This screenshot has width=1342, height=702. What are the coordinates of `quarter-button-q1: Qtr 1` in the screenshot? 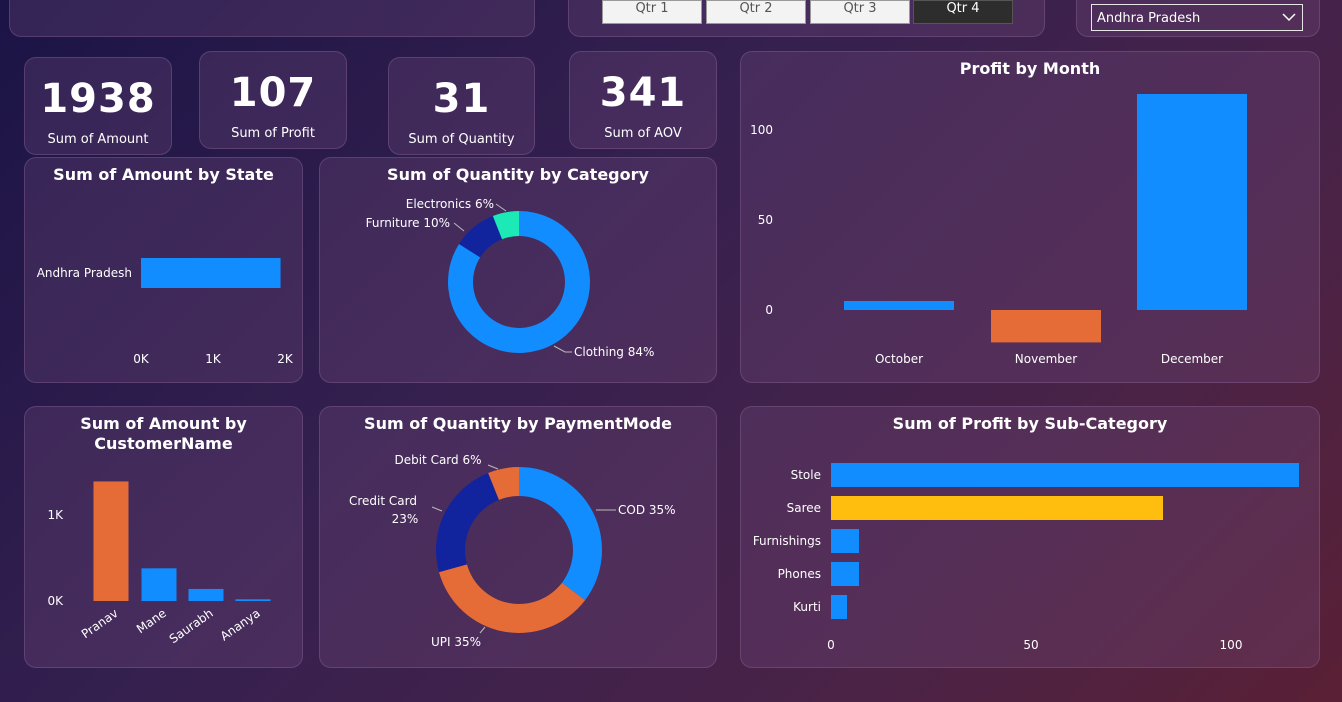 It's located at (652, 12).